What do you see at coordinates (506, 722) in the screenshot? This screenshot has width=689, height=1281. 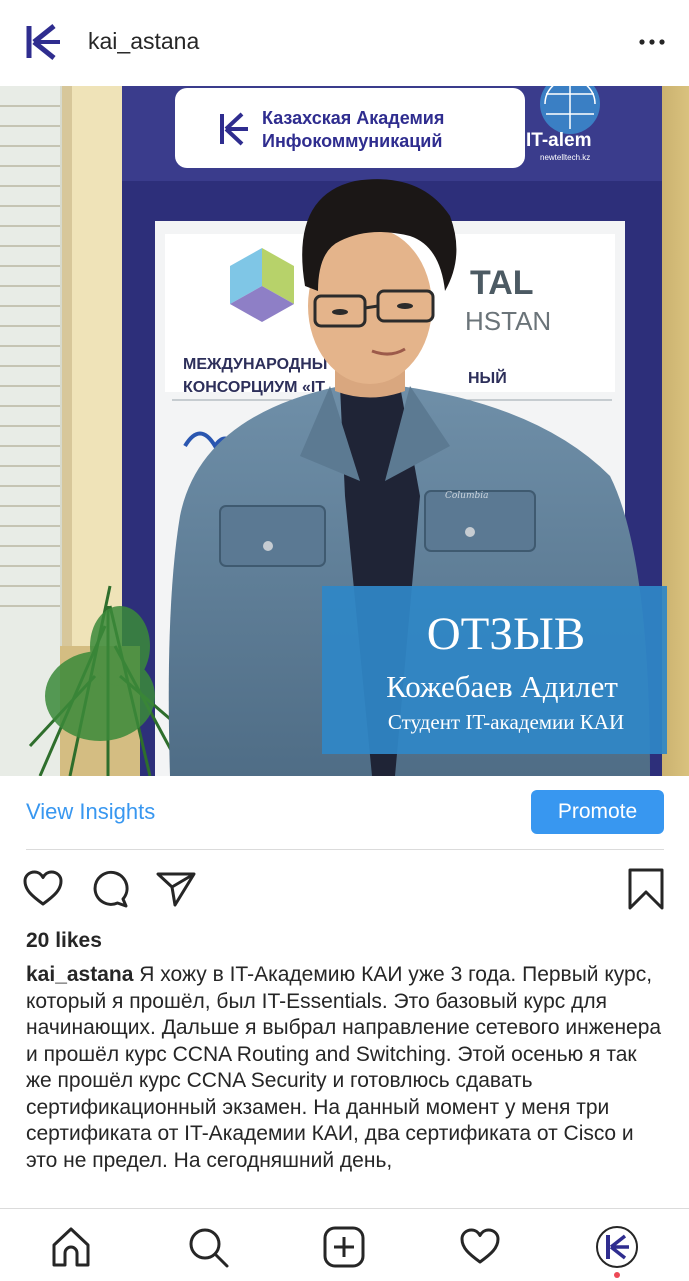 I see `overlay-role: Студент IT-академии КАИ` at bounding box center [506, 722].